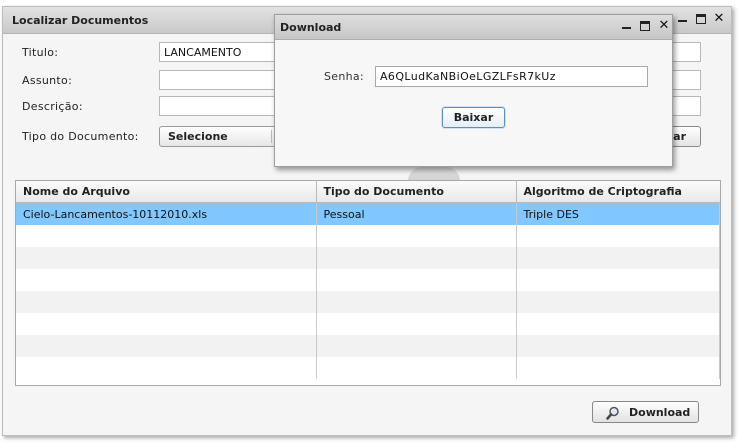 The width and height of the screenshot is (741, 442). Describe the element at coordinates (473, 117) in the screenshot. I see `baixar-button: Baixar` at that location.